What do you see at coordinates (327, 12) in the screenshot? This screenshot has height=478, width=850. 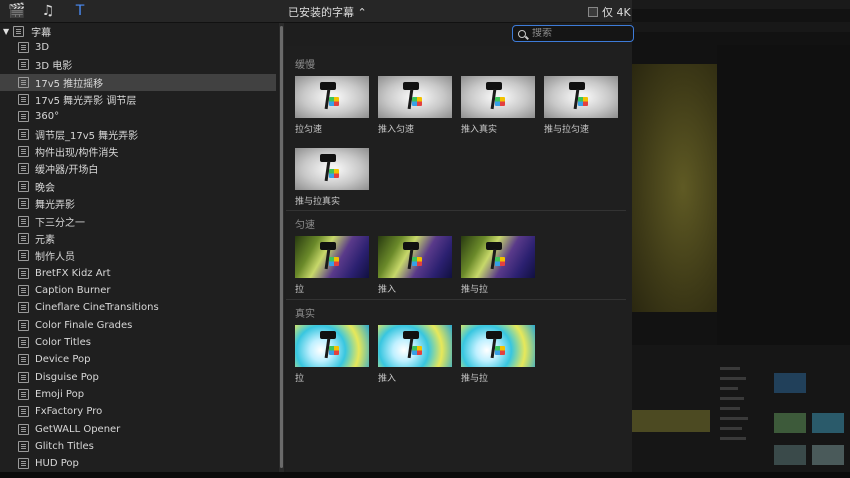 I see `browser-title: 已安装的字幕 ⌃` at bounding box center [327, 12].